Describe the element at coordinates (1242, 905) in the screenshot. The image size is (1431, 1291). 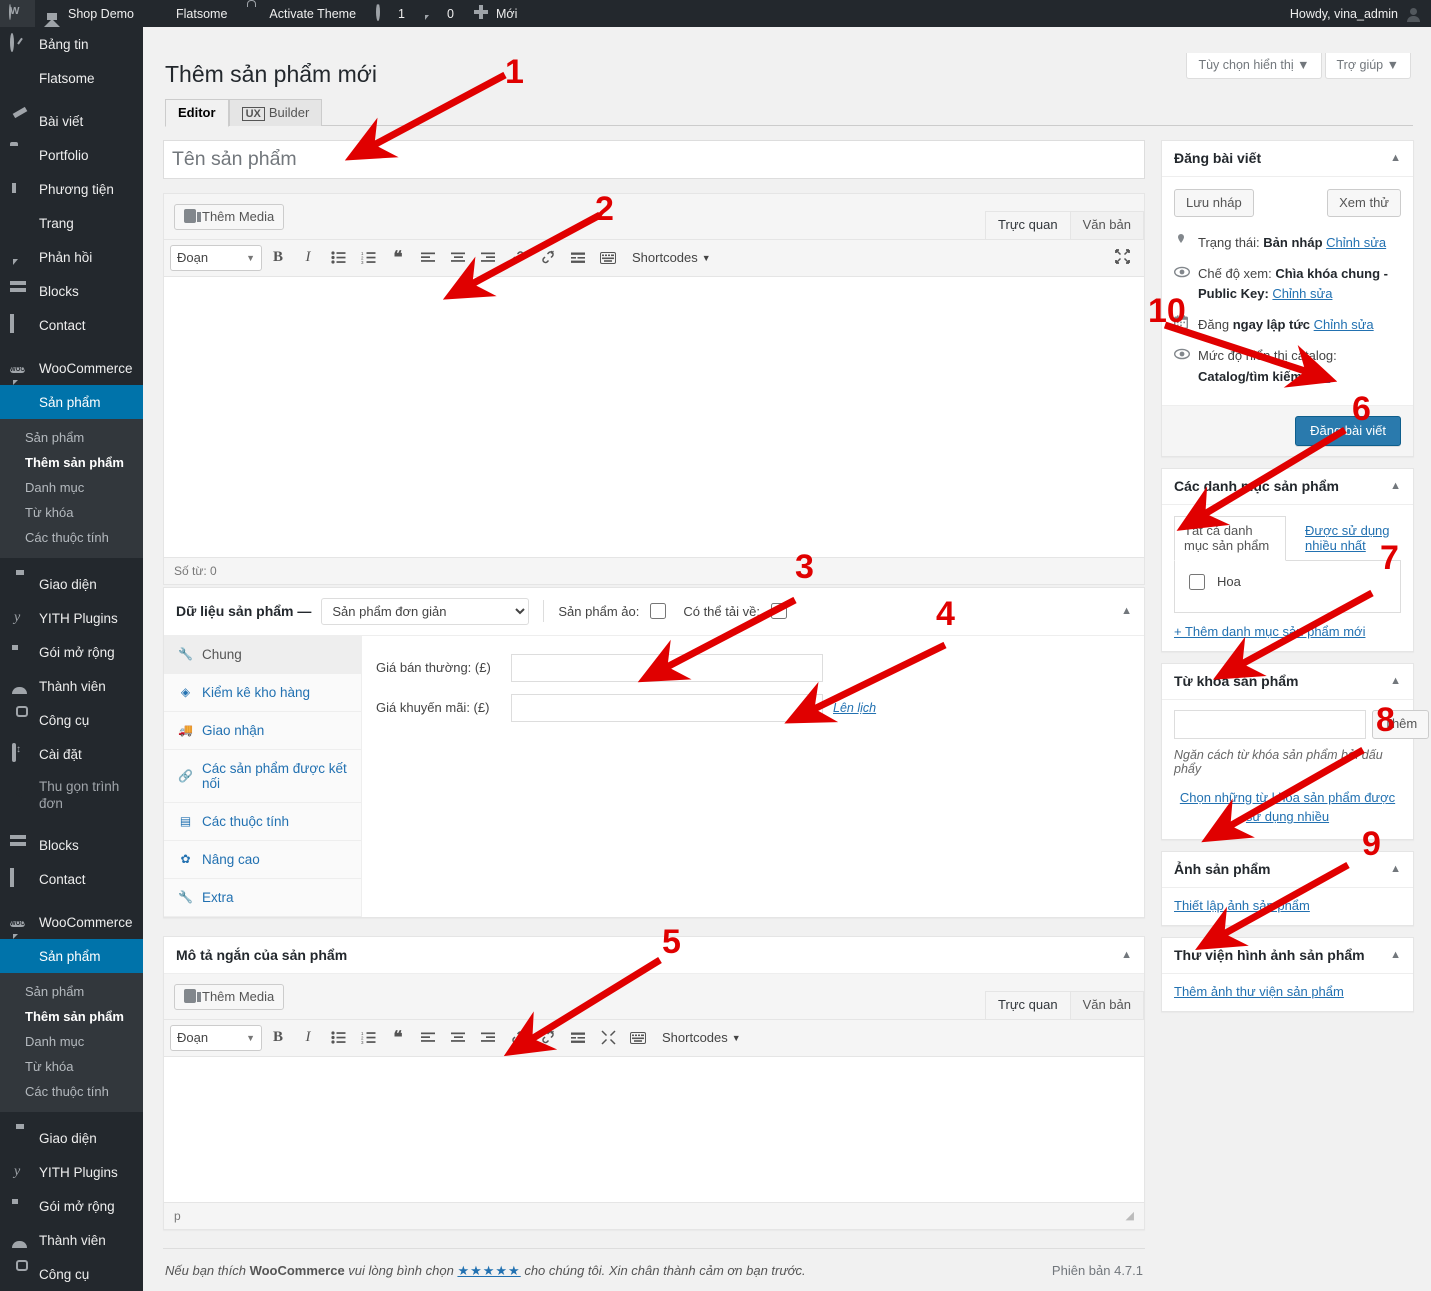
I see `set-product-image-link: Thiết lập ảnh sản phẩm` at that location.